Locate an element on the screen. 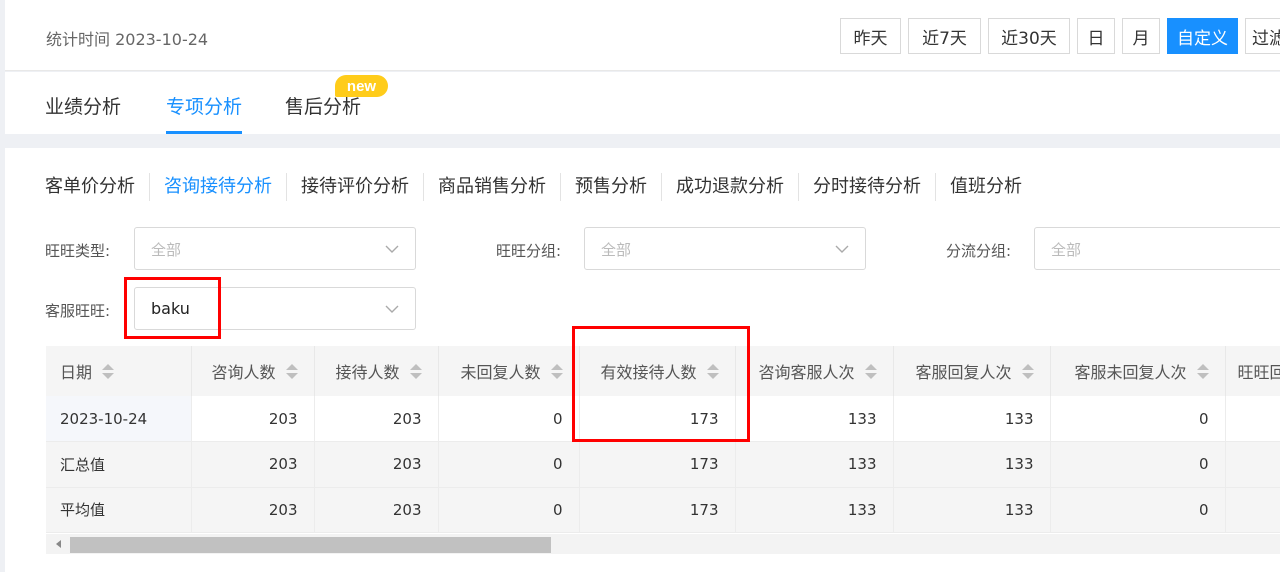 This screenshot has width=1280, height=572. table-cell: 平均值 is located at coordinates (119, 510).